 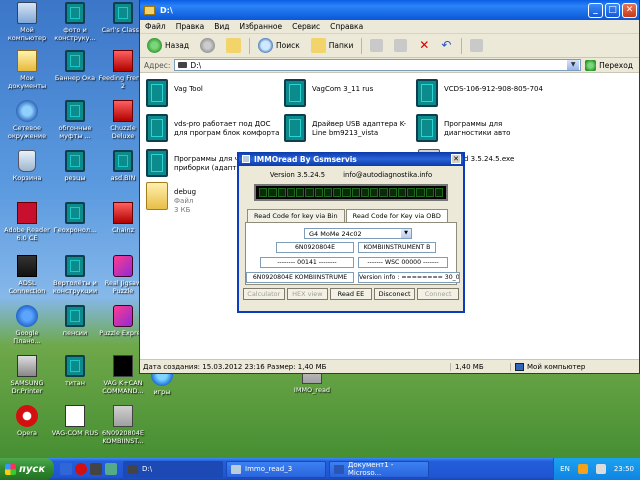 I want to click on file-item: Драйвер USB адаптера K-Line bm9213_vista, so click(x=351, y=128).